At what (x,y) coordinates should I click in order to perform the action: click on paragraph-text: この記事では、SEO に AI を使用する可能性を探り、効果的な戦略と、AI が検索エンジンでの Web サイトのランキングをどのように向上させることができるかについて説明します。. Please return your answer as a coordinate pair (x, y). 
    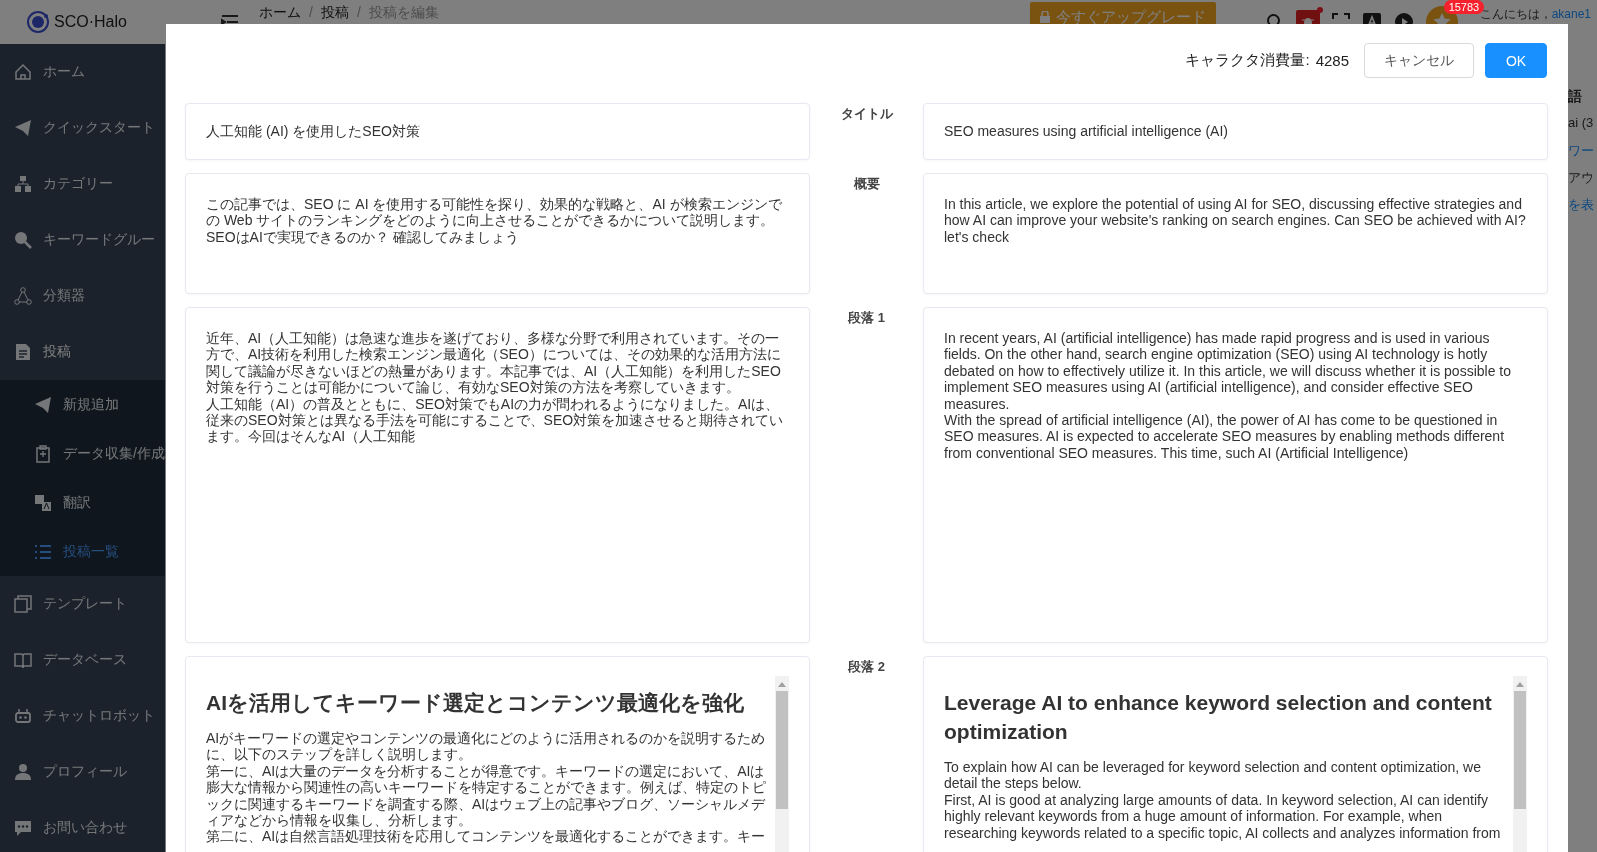
    Looking at the image, I should click on (494, 212).